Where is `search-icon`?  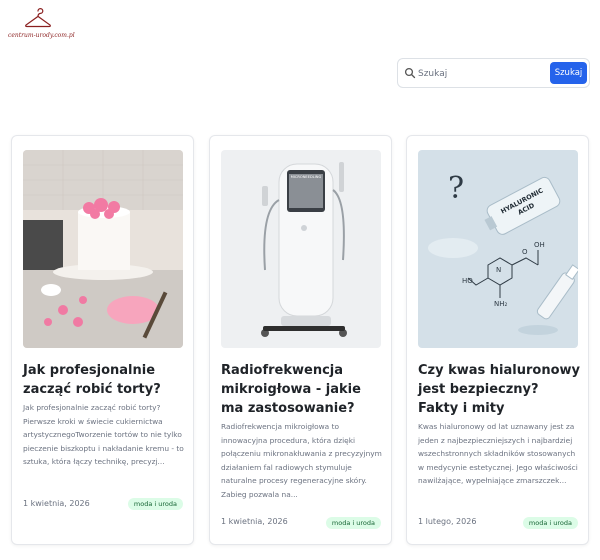
search-icon is located at coordinates (410, 73).